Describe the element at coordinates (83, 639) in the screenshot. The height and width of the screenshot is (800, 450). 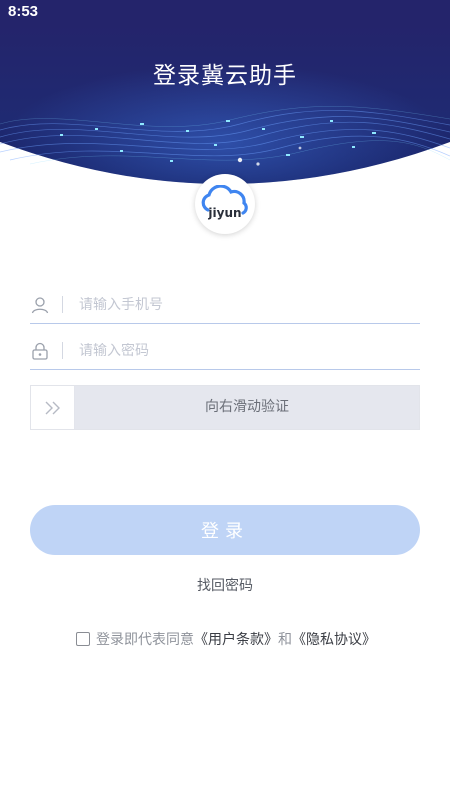
I see `agreement-checkbox` at that location.